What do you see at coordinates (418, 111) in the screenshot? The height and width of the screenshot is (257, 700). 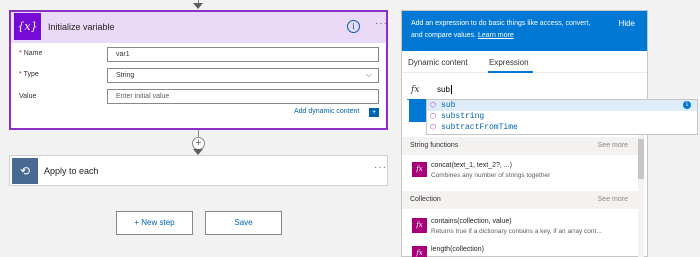 I see `function-color-swatch` at bounding box center [418, 111].